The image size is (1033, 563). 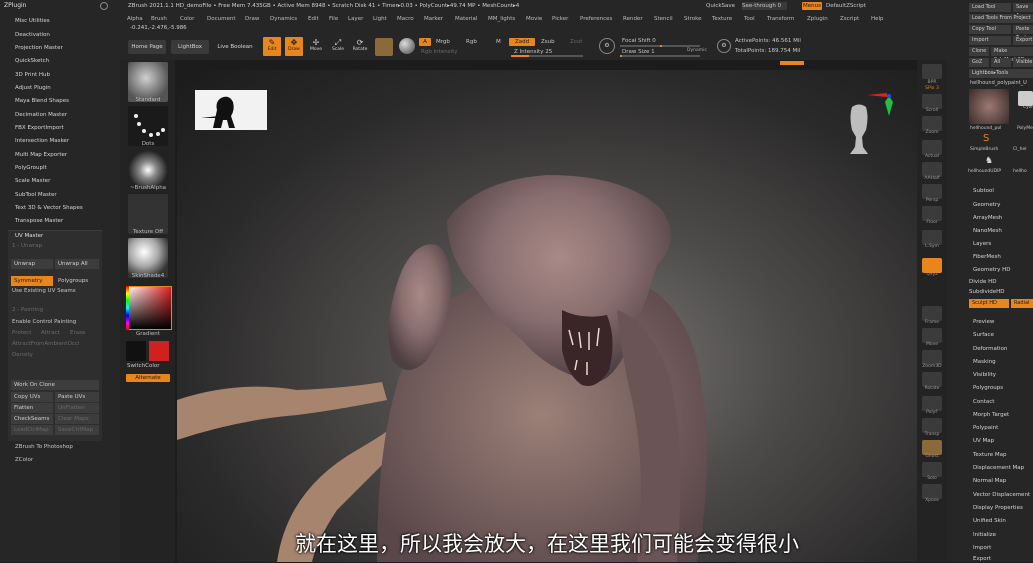 What do you see at coordinates (983, 441) in the screenshot?
I see `section-uv-map: UV Map` at bounding box center [983, 441].